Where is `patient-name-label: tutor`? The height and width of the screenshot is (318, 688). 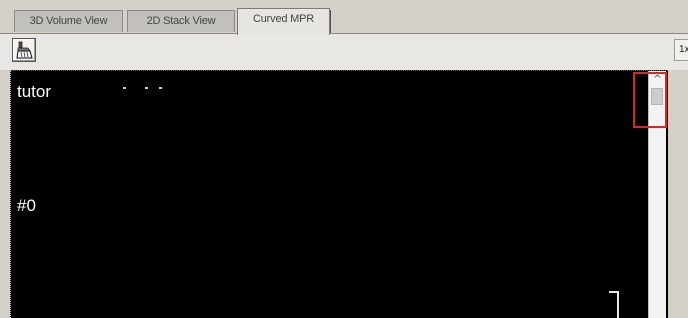 patient-name-label: tutor is located at coordinates (34, 91).